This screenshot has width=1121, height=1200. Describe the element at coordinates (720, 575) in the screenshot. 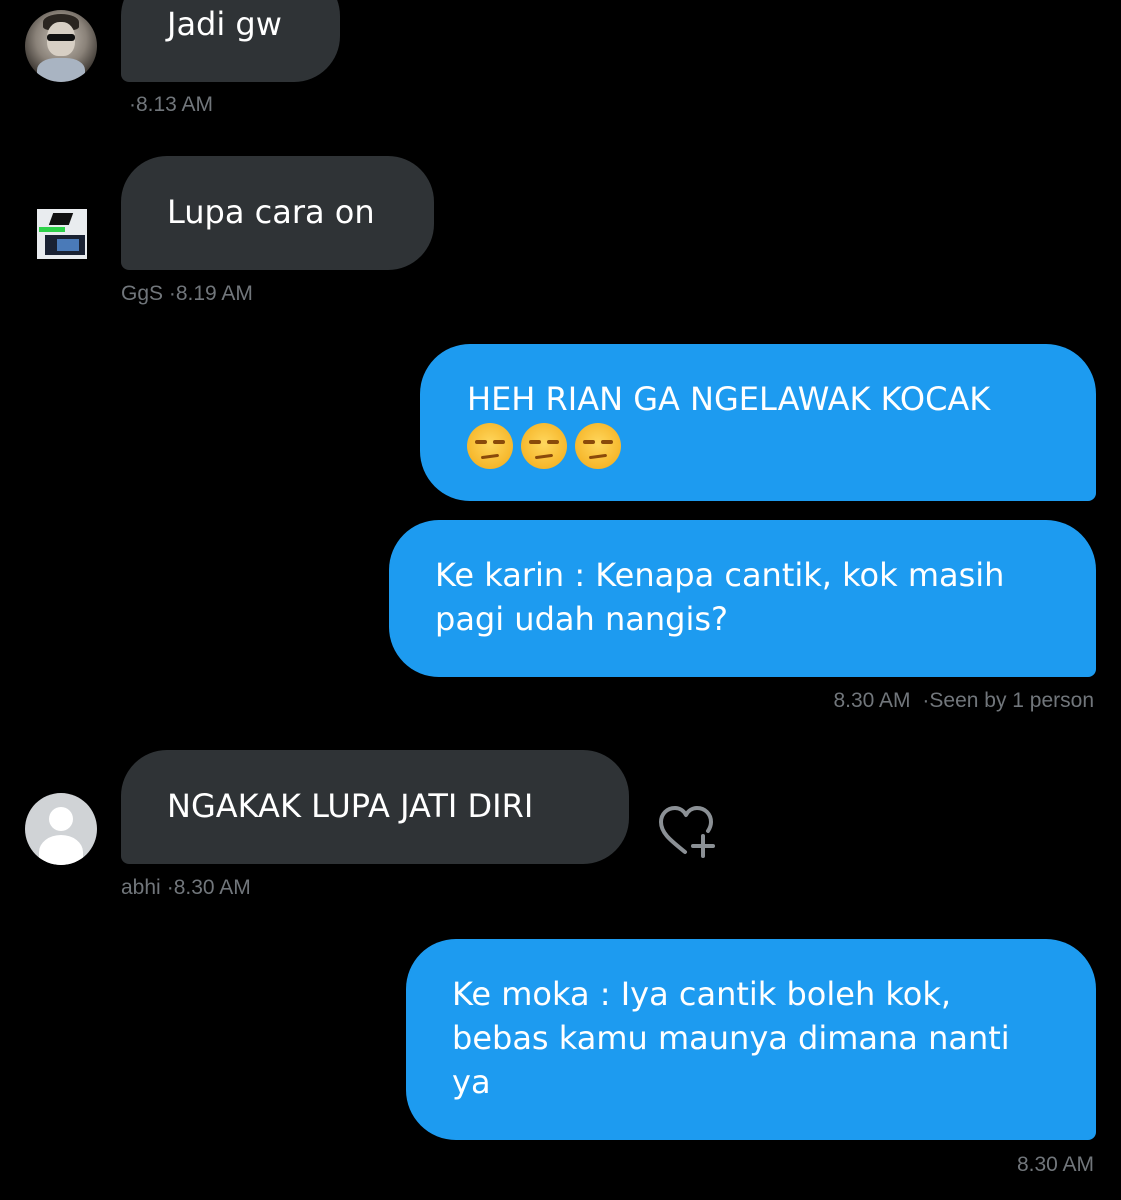

I see `message-text-line: Ke karin : Kenapa cantik, kok masih` at that location.